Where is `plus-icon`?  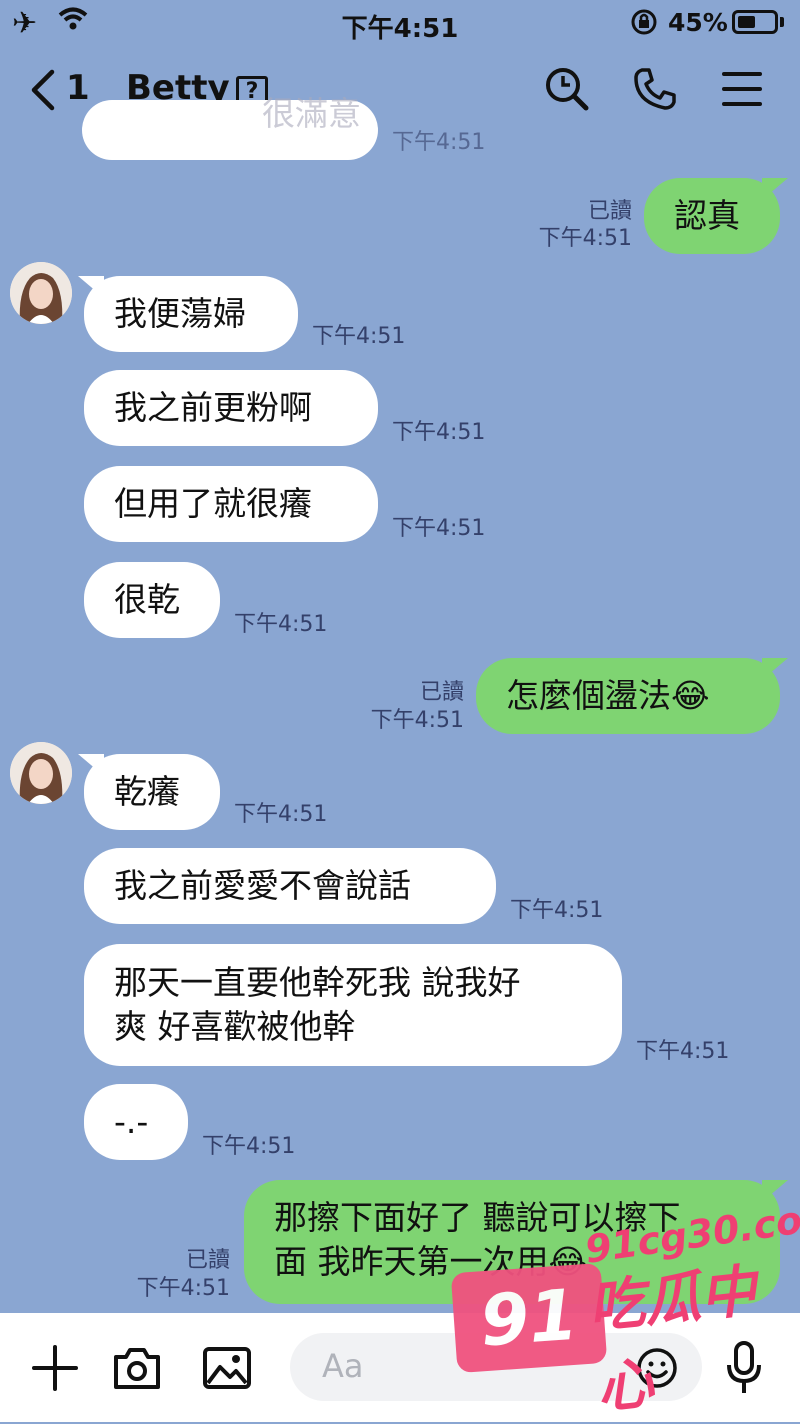
plus-icon is located at coordinates (55, 1370).